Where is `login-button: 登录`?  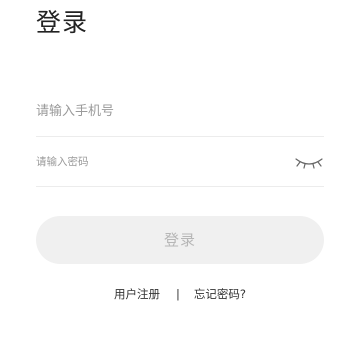
login-button: 登录 is located at coordinates (180, 240).